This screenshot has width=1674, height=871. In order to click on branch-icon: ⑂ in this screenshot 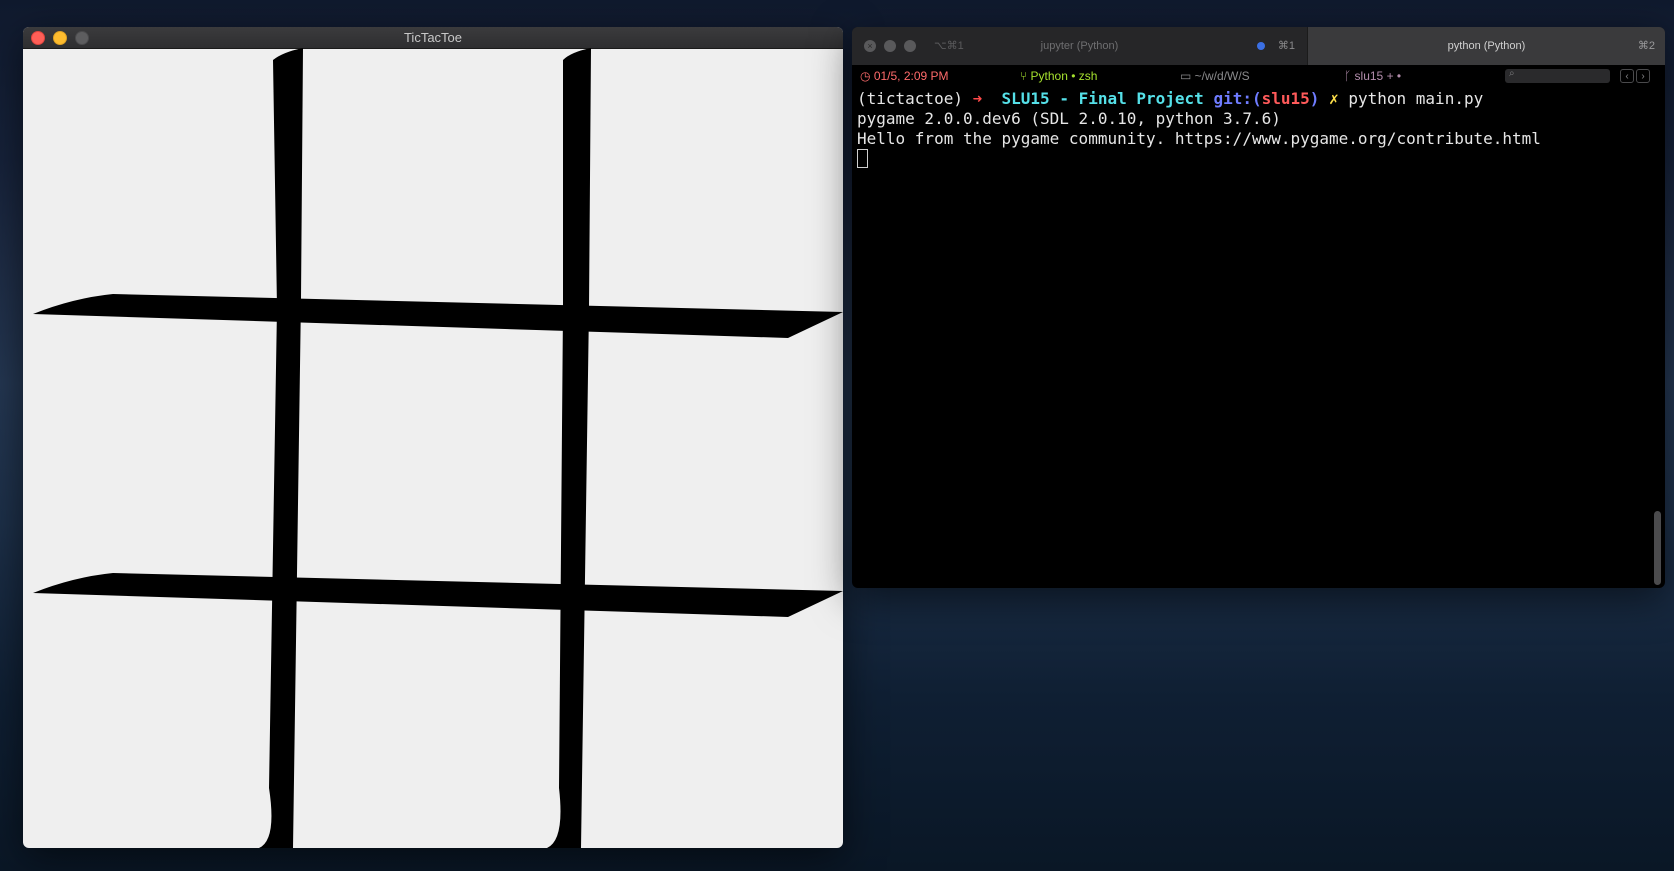, I will do `click(1025, 76)`.